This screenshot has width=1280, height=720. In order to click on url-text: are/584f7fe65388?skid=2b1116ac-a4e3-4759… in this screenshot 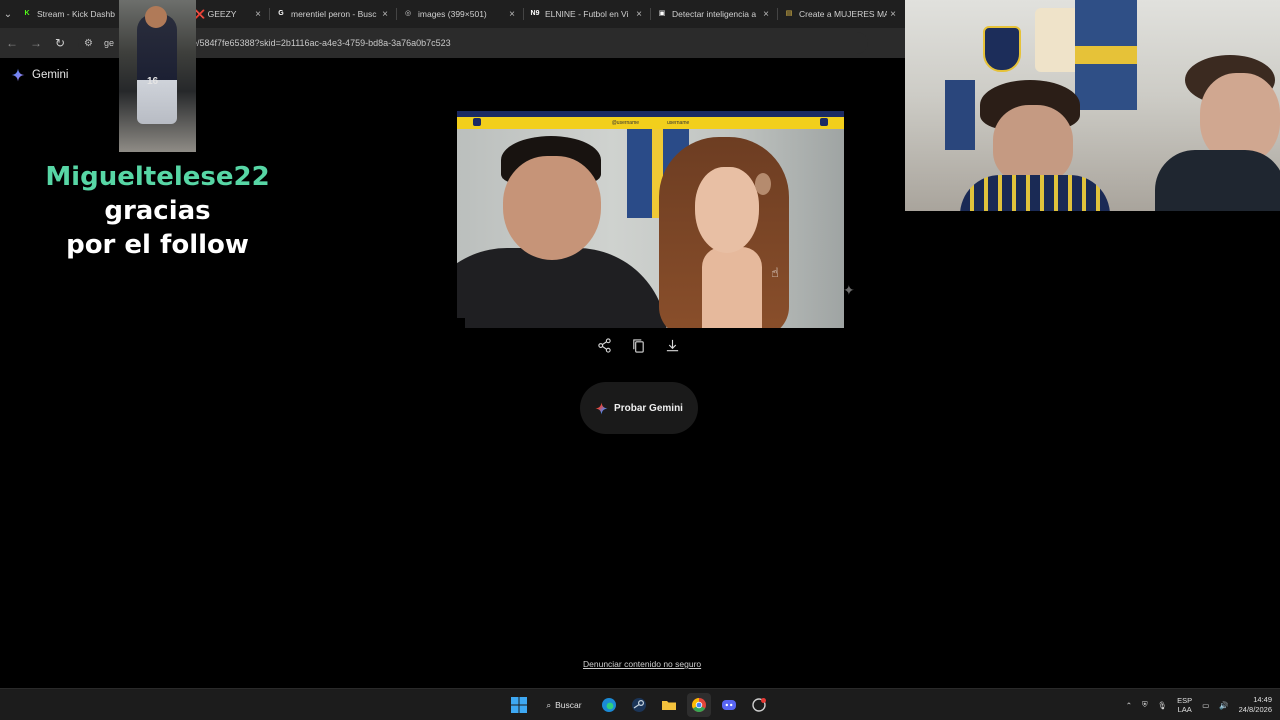, I will do `click(317, 43)`.